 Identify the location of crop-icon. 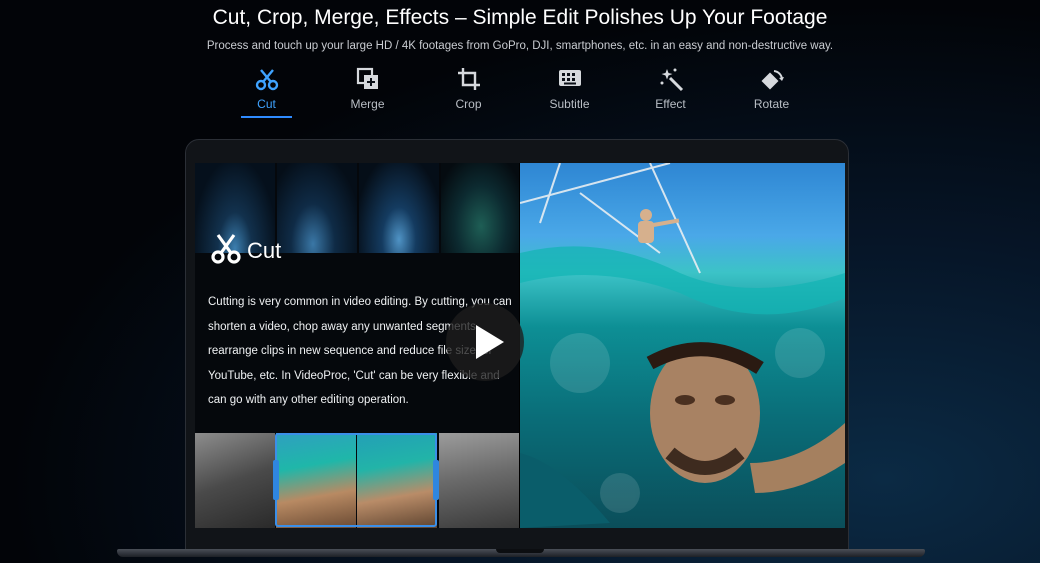
(468, 79).